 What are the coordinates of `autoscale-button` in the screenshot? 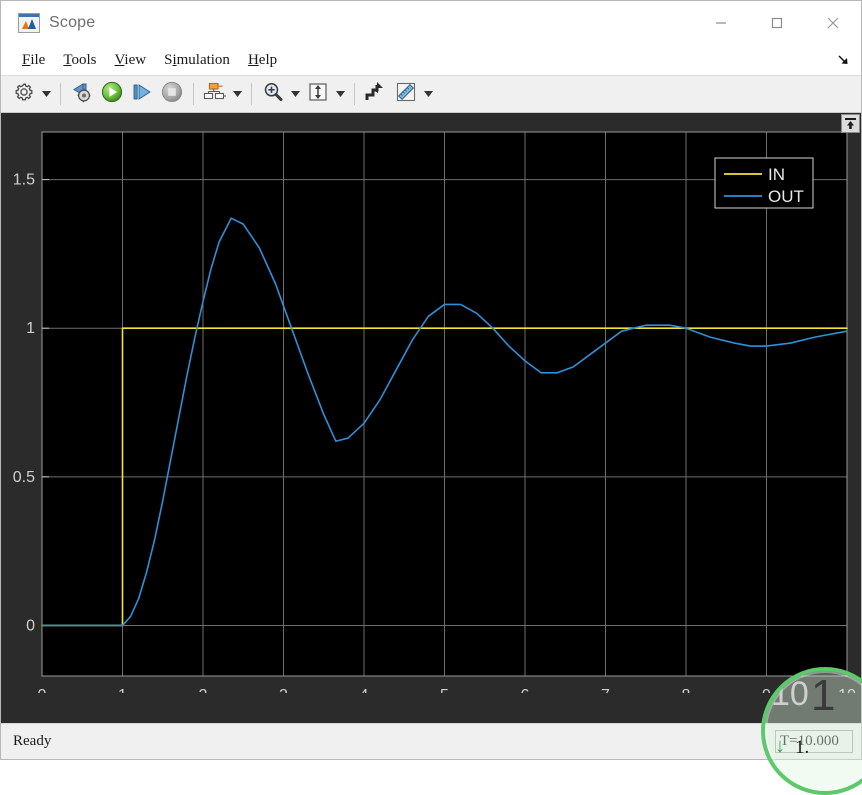 It's located at (318, 94).